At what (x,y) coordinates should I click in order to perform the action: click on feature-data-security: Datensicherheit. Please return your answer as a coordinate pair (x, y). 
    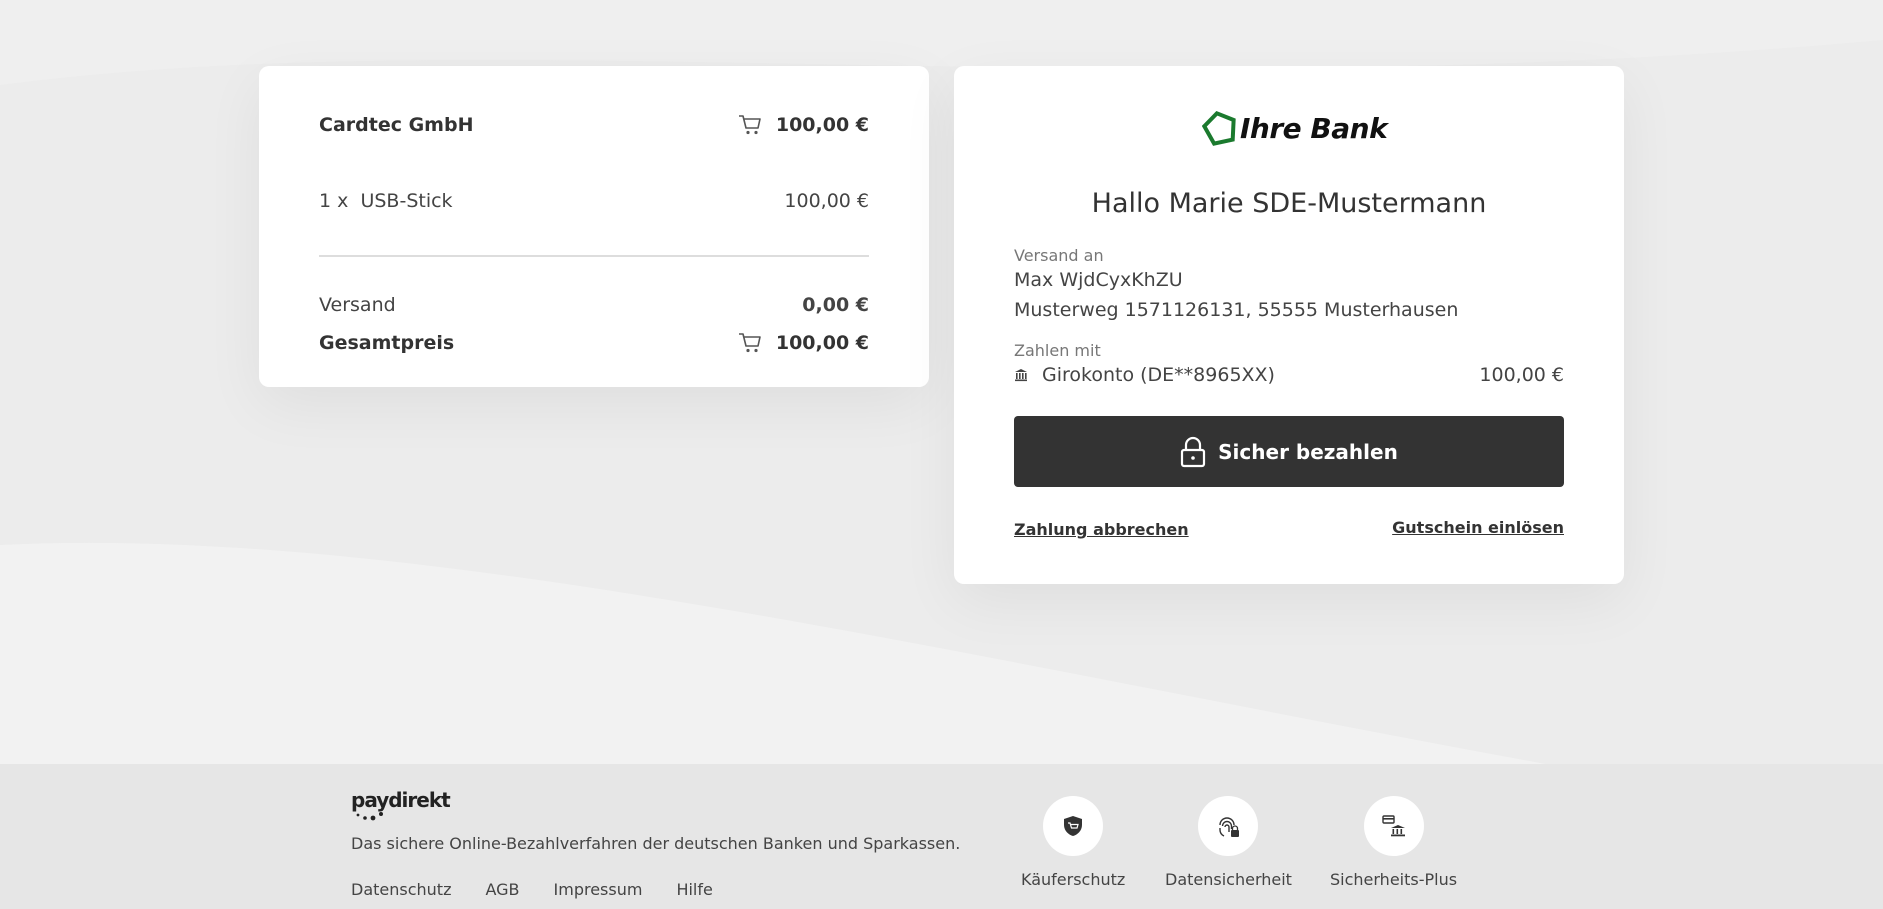
    Looking at the image, I should click on (1228, 842).